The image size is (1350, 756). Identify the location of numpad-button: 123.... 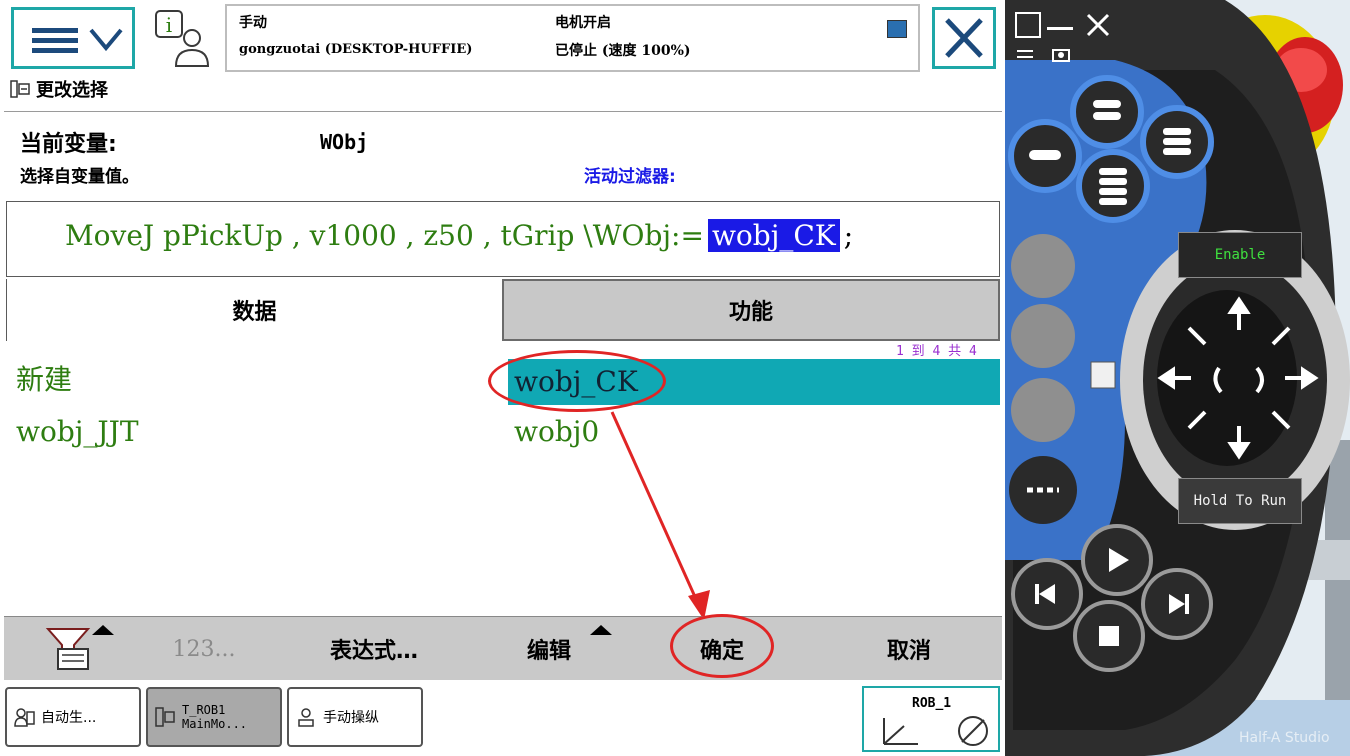
(204, 649).